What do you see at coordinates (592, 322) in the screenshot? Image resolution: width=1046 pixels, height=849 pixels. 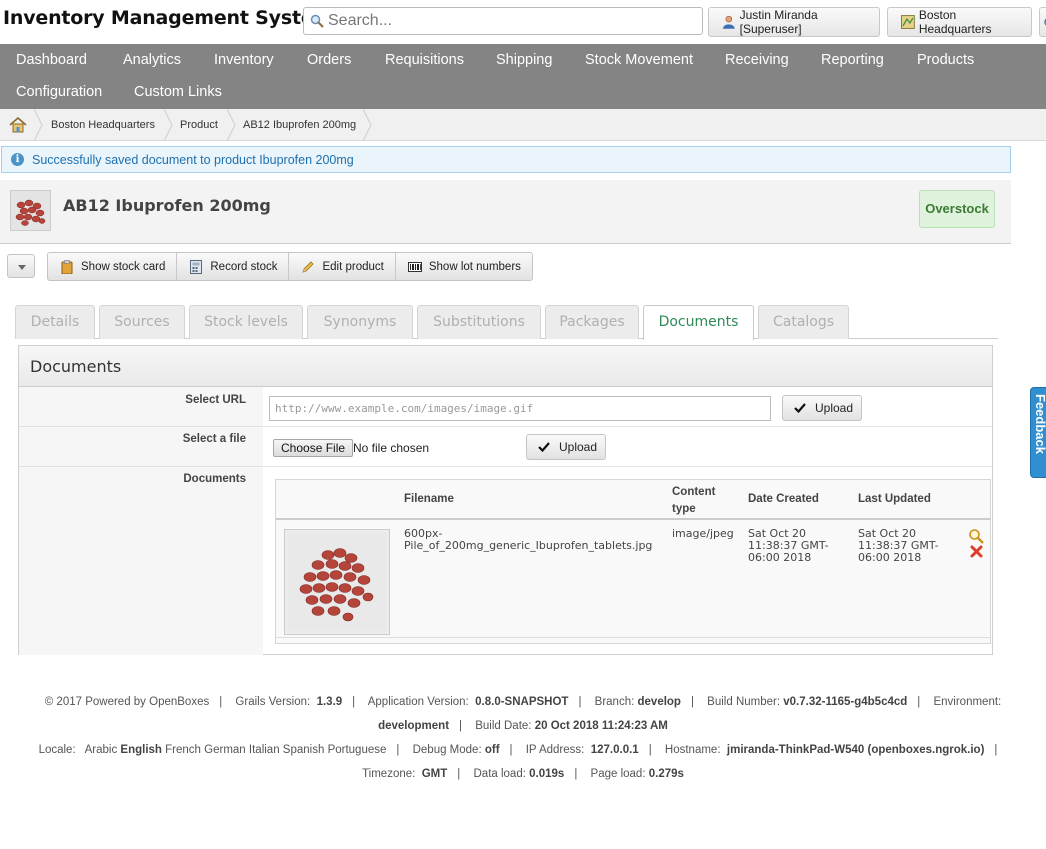 I see `tab-packages: Packages` at bounding box center [592, 322].